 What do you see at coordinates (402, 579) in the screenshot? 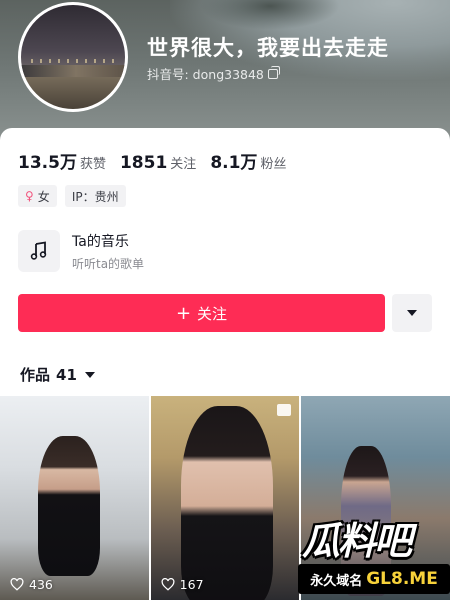
I see `watermark-domain-url: GL8.ME` at bounding box center [402, 579].